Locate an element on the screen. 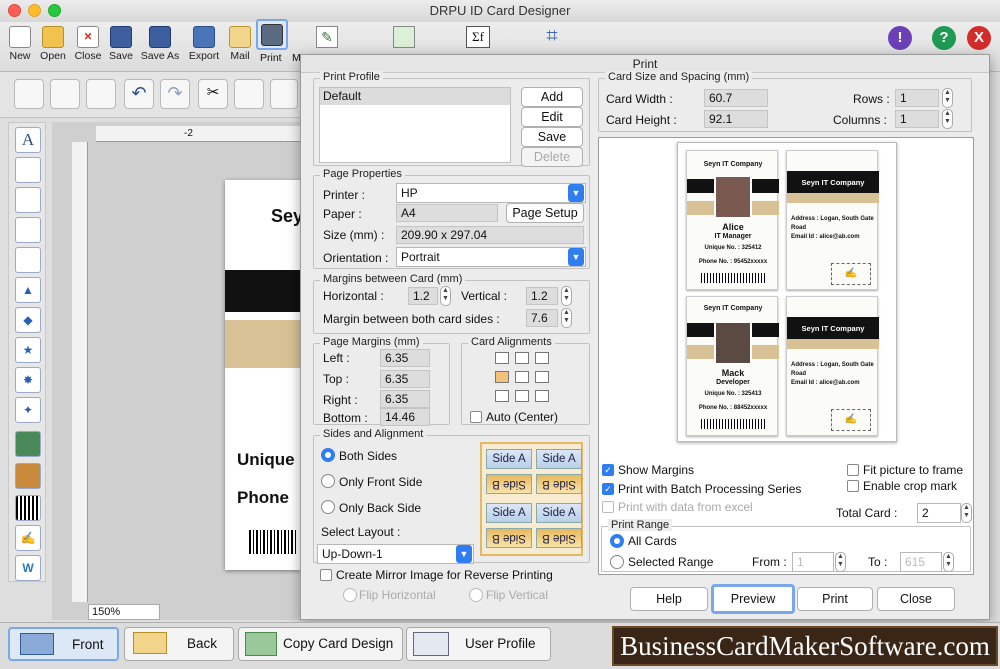  star-tool-icon: ★ is located at coordinates (28, 350).